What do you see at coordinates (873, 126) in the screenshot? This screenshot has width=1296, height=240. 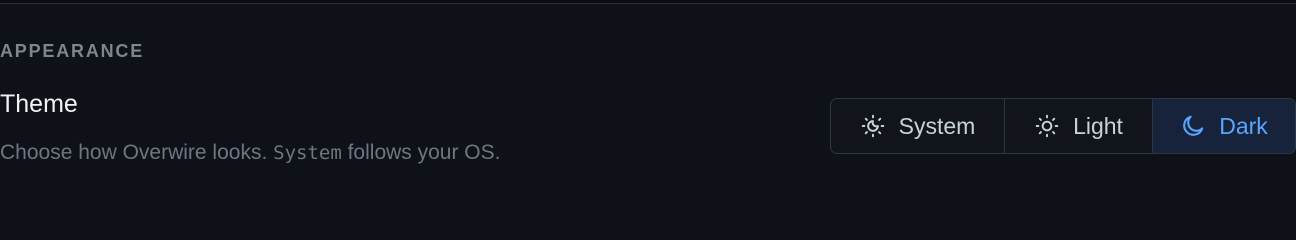 I see `sun-moon-icon` at bounding box center [873, 126].